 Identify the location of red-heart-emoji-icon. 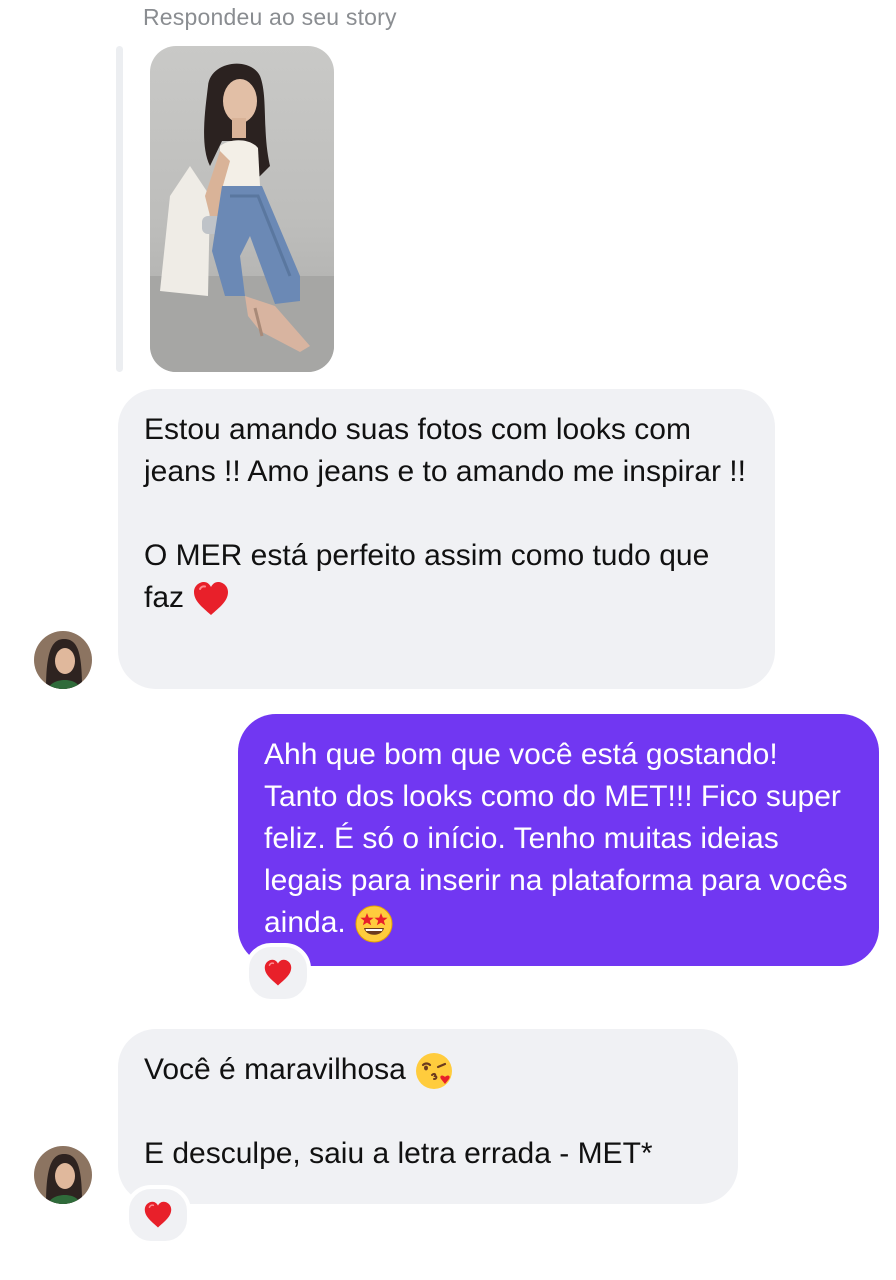
(211, 599).